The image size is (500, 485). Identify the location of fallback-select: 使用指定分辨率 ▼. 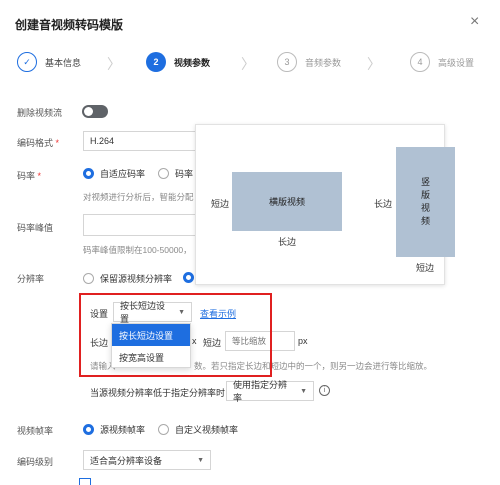
(270, 391).